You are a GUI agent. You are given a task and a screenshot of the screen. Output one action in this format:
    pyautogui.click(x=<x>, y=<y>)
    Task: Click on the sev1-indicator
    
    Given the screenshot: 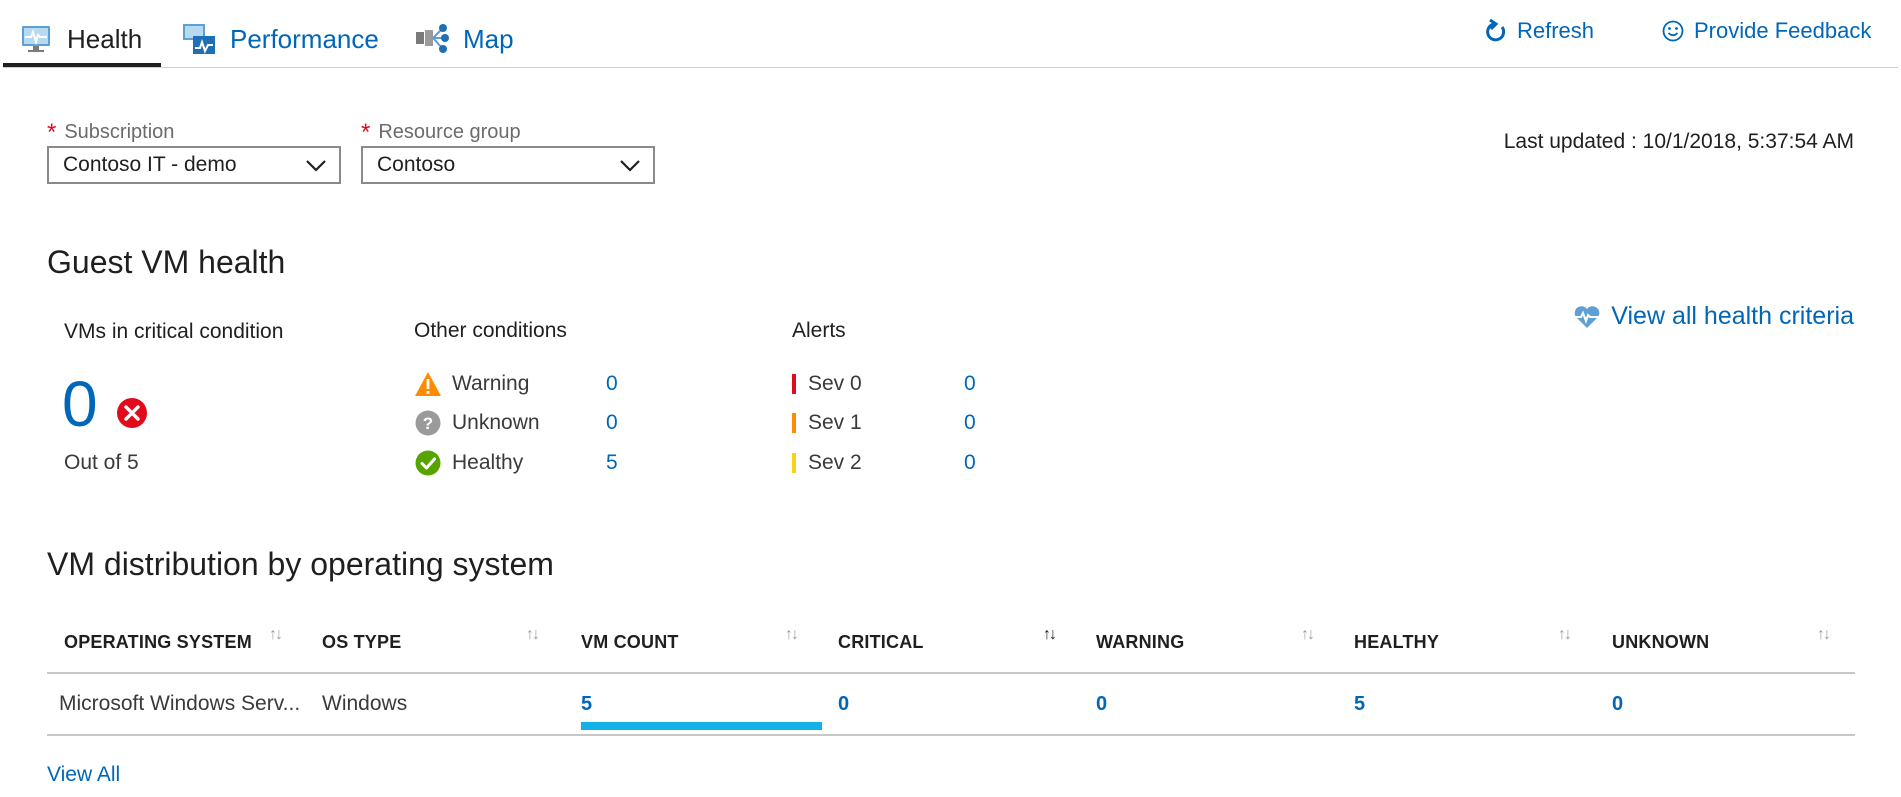 What is the action you would take?
    pyautogui.click(x=794, y=423)
    